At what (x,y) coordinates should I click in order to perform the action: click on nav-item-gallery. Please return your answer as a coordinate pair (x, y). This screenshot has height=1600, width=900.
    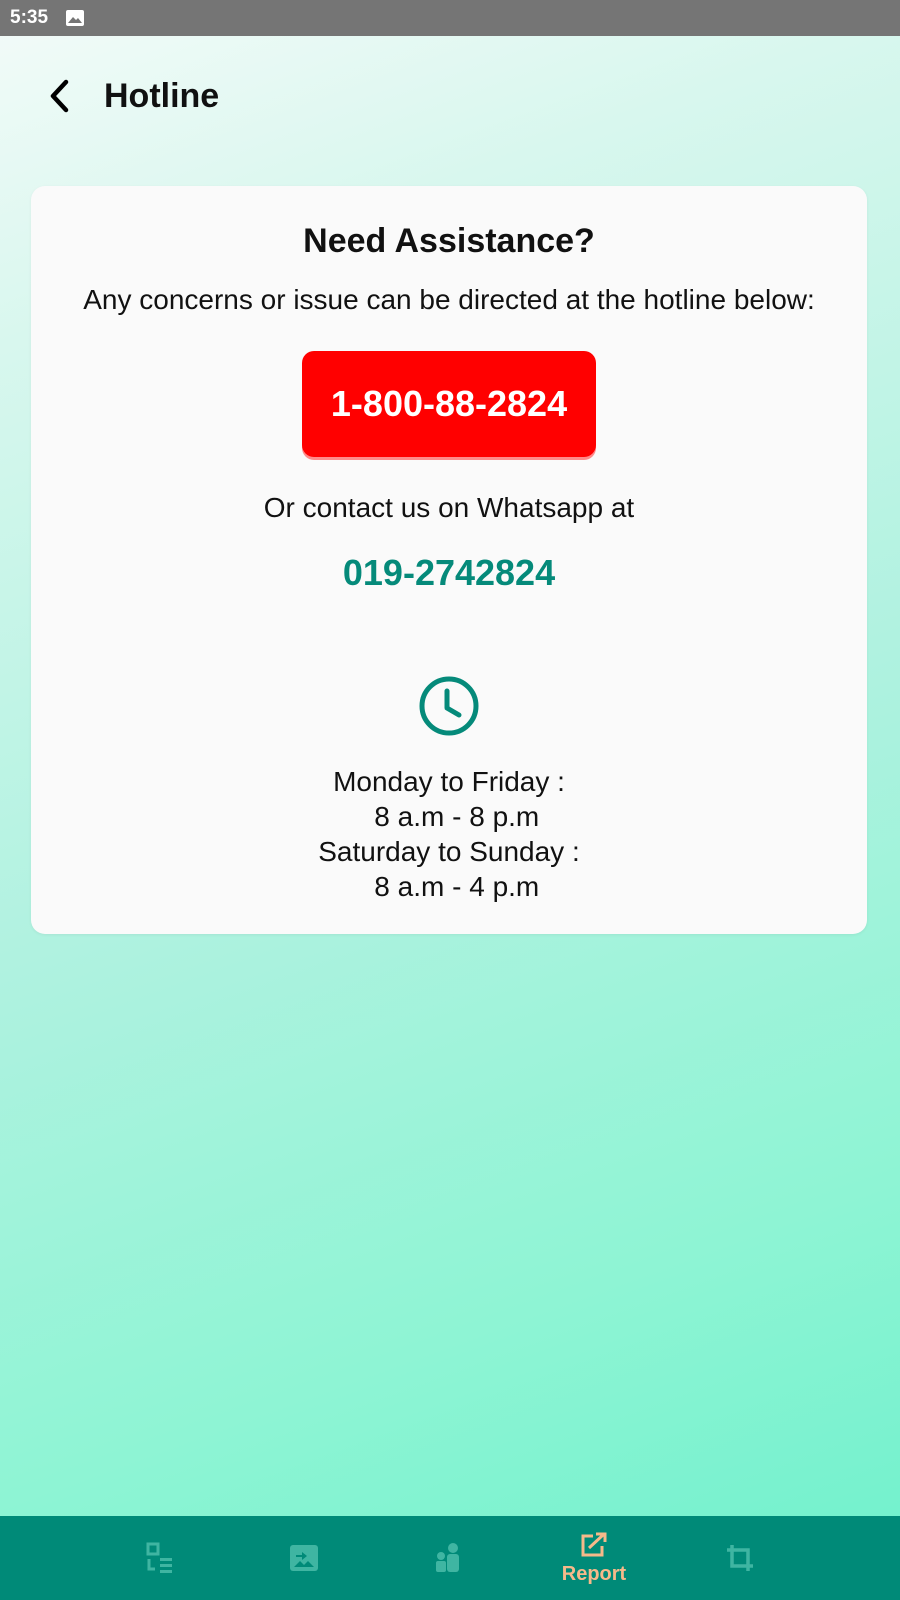
    Looking at the image, I should click on (304, 1558).